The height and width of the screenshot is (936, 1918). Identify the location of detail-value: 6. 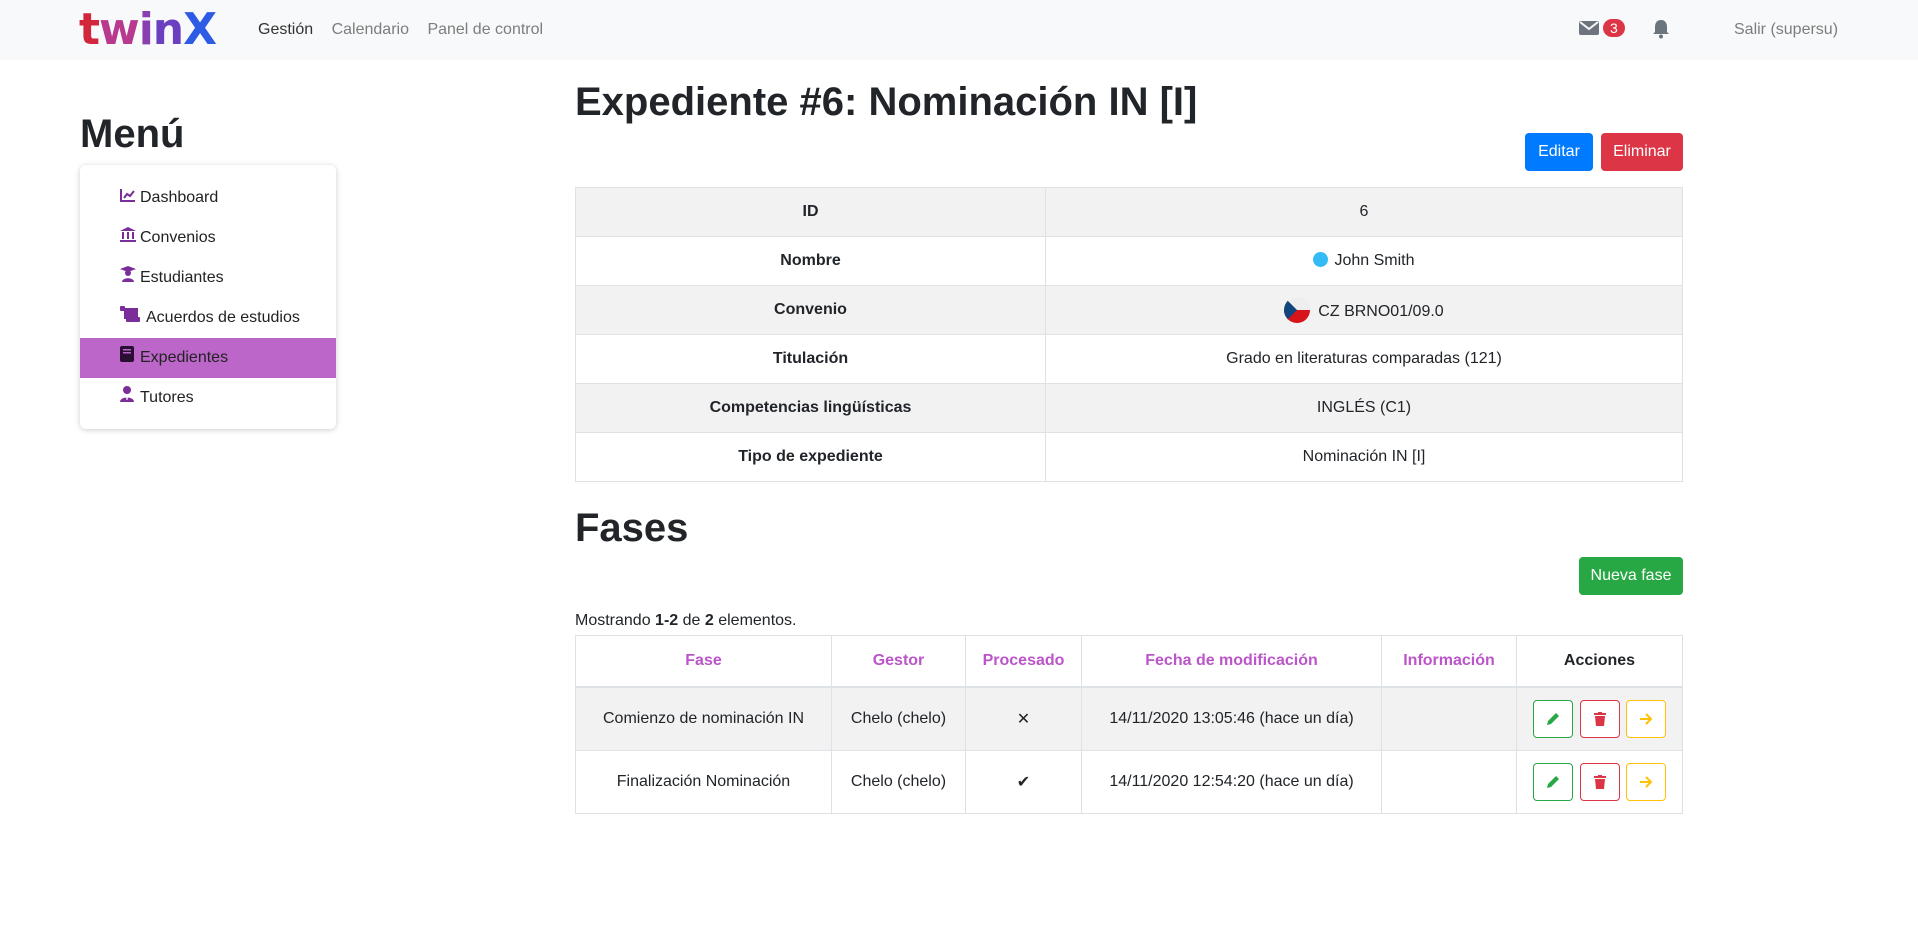
(1364, 212).